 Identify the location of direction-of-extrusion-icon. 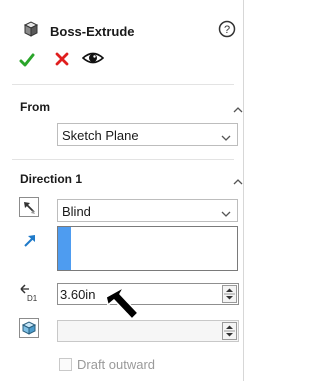
(31, 242).